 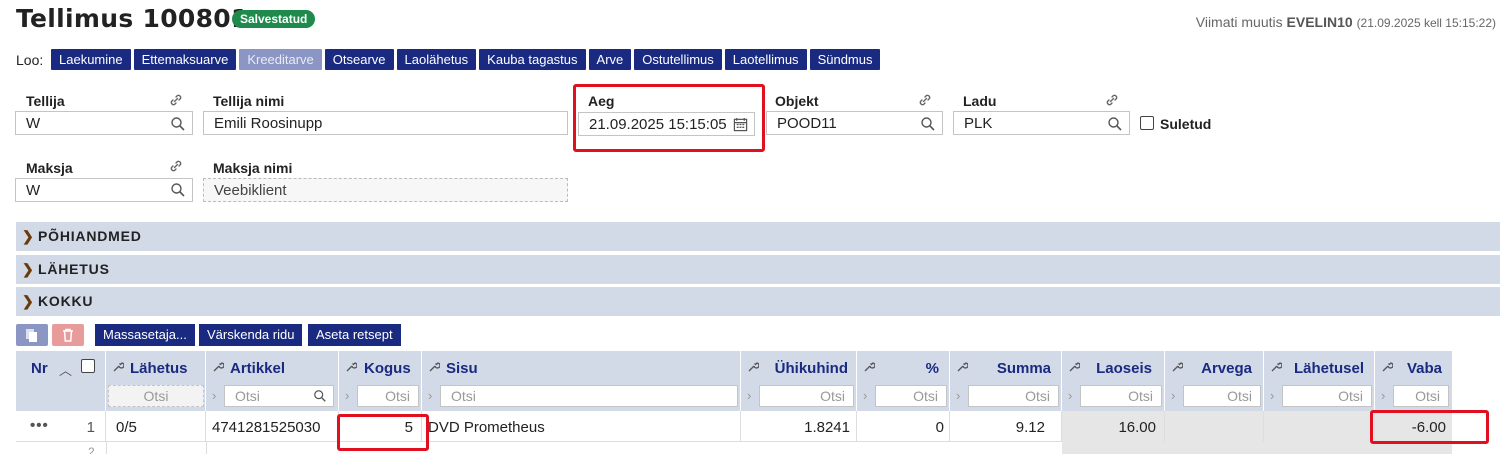 What do you see at coordinates (156, 396) in the screenshot?
I see `lahetus-filter: Otsi` at bounding box center [156, 396].